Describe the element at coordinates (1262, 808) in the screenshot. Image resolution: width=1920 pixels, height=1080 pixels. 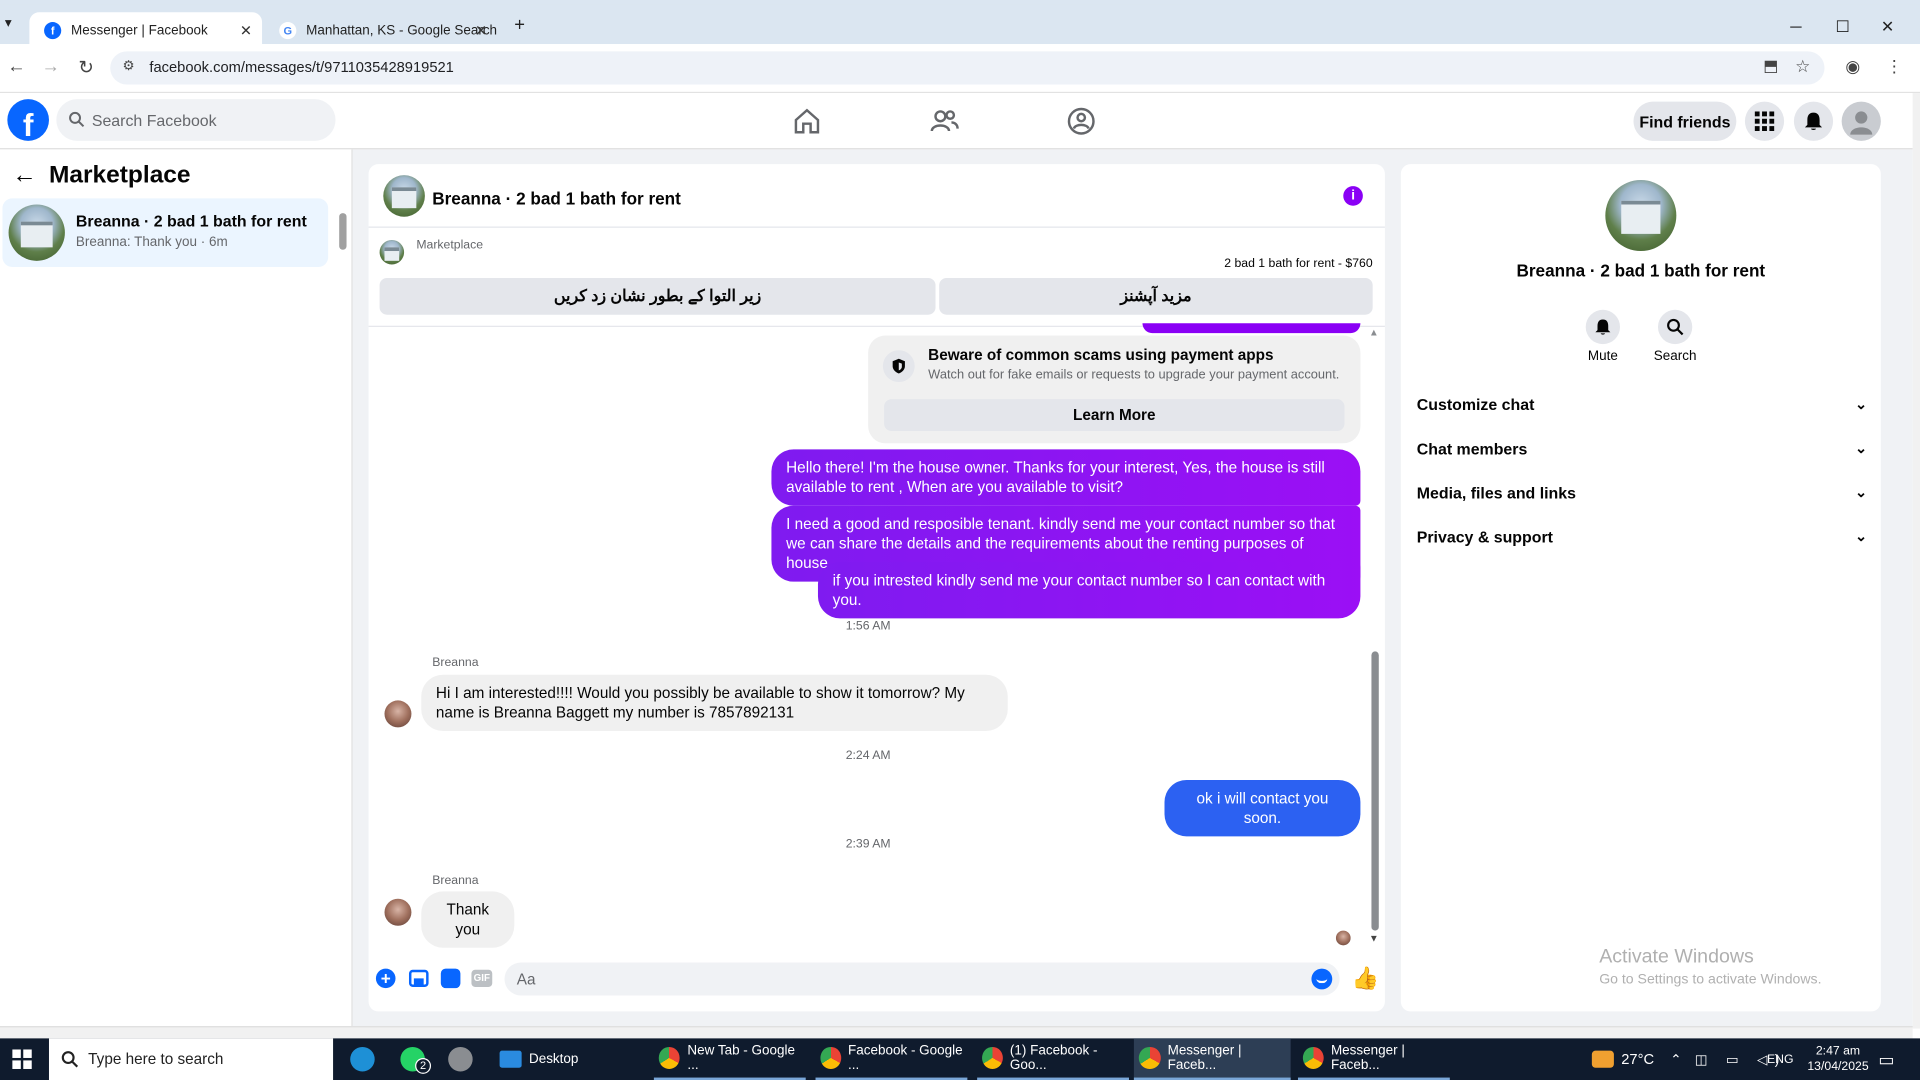
I see `message-outgoing: ok i will contact you soon.` at that location.